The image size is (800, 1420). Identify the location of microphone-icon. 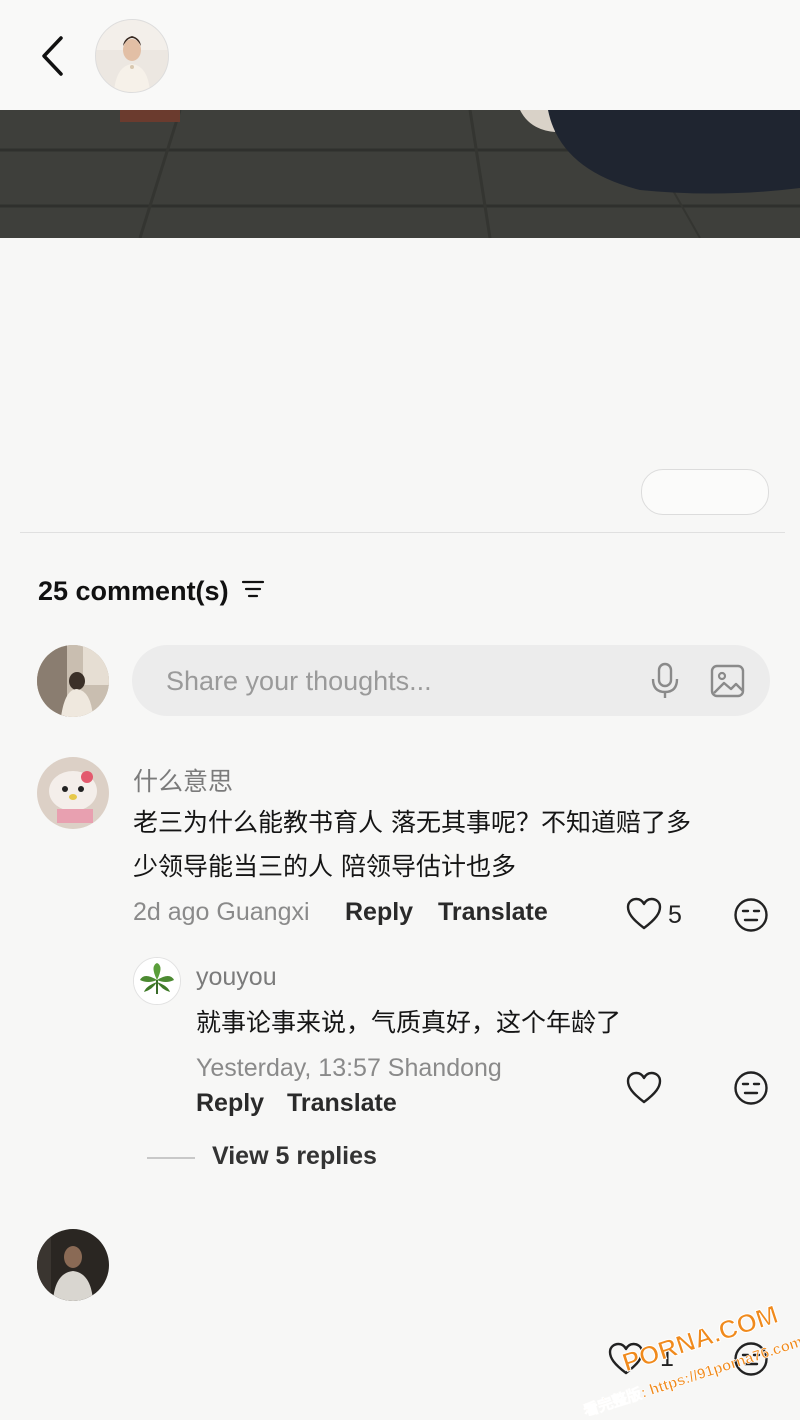
(665, 680).